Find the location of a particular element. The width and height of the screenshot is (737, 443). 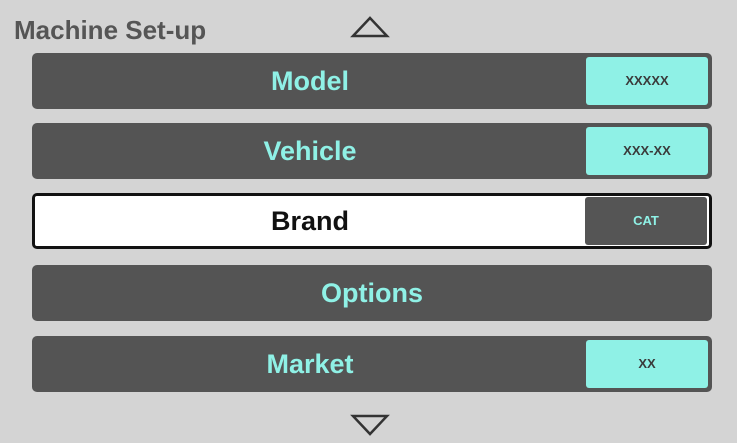

menu-item-label: Vehicle is located at coordinates (310, 151).